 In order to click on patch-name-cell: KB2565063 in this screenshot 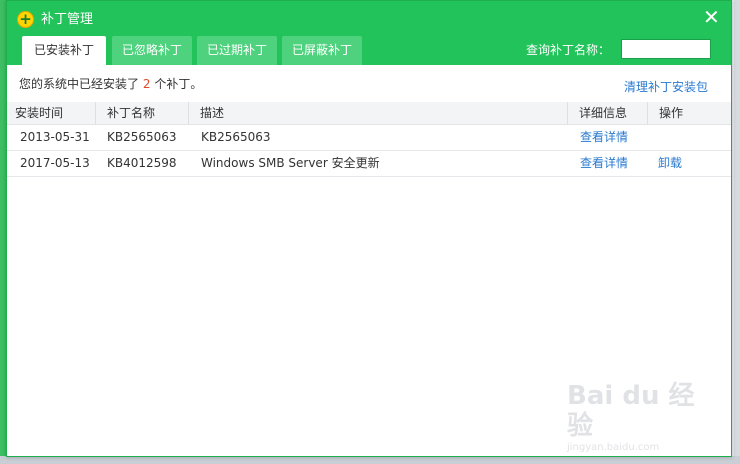, I will do `click(142, 137)`.